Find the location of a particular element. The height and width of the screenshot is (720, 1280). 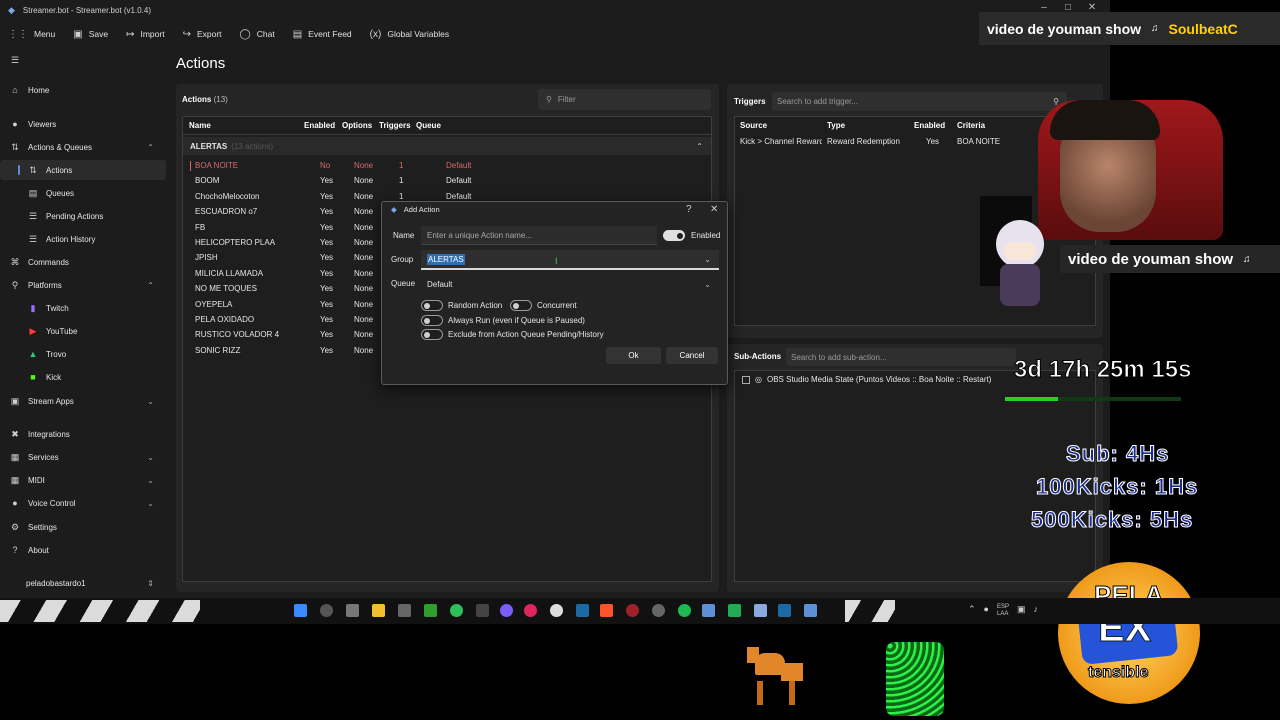

help-icon: ? is located at coordinates (689, 209).